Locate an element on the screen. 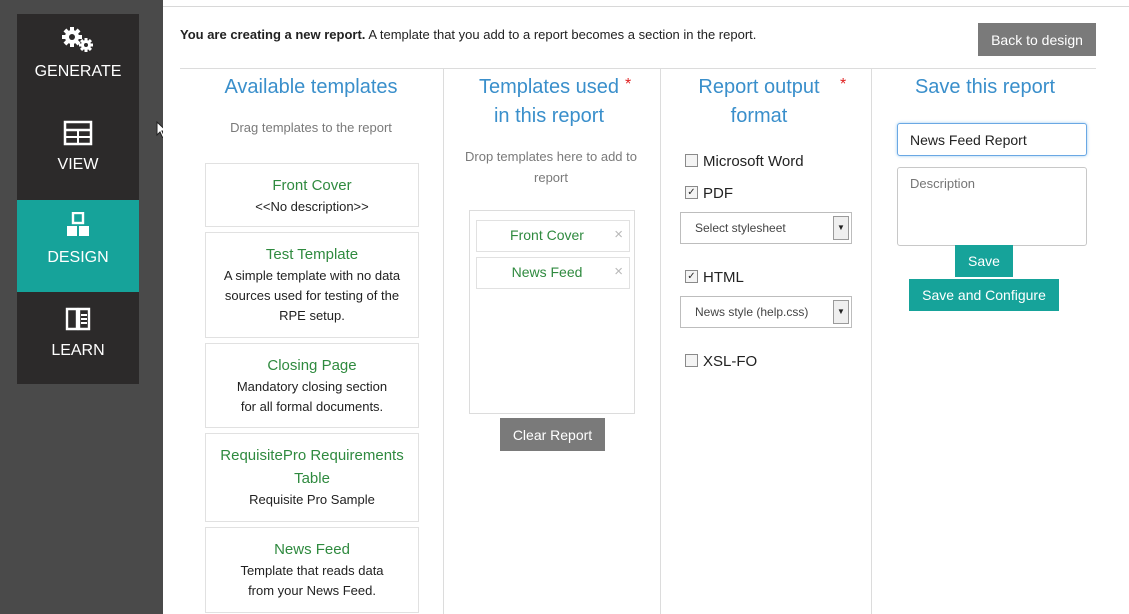 This screenshot has width=1129, height=614. save-button: Save is located at coordinates (984, 261).